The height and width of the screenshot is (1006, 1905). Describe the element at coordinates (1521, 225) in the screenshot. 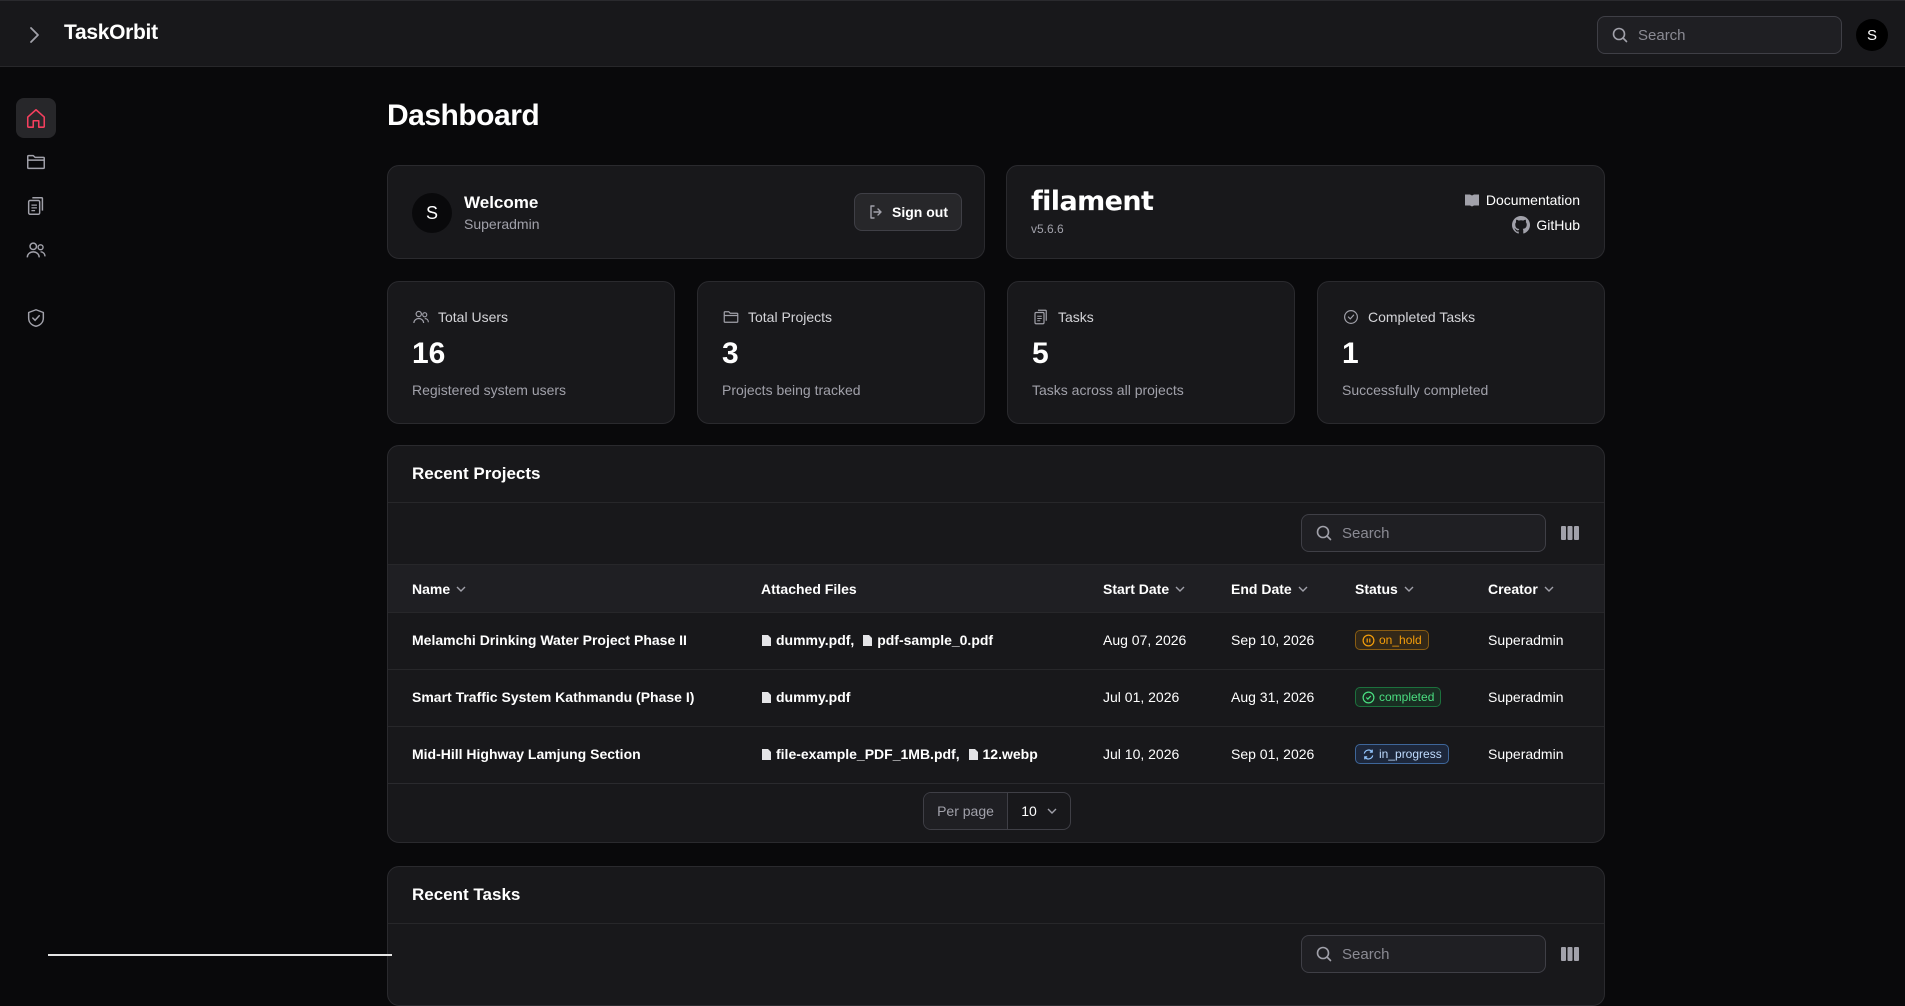

I see `github-icon` at that location.